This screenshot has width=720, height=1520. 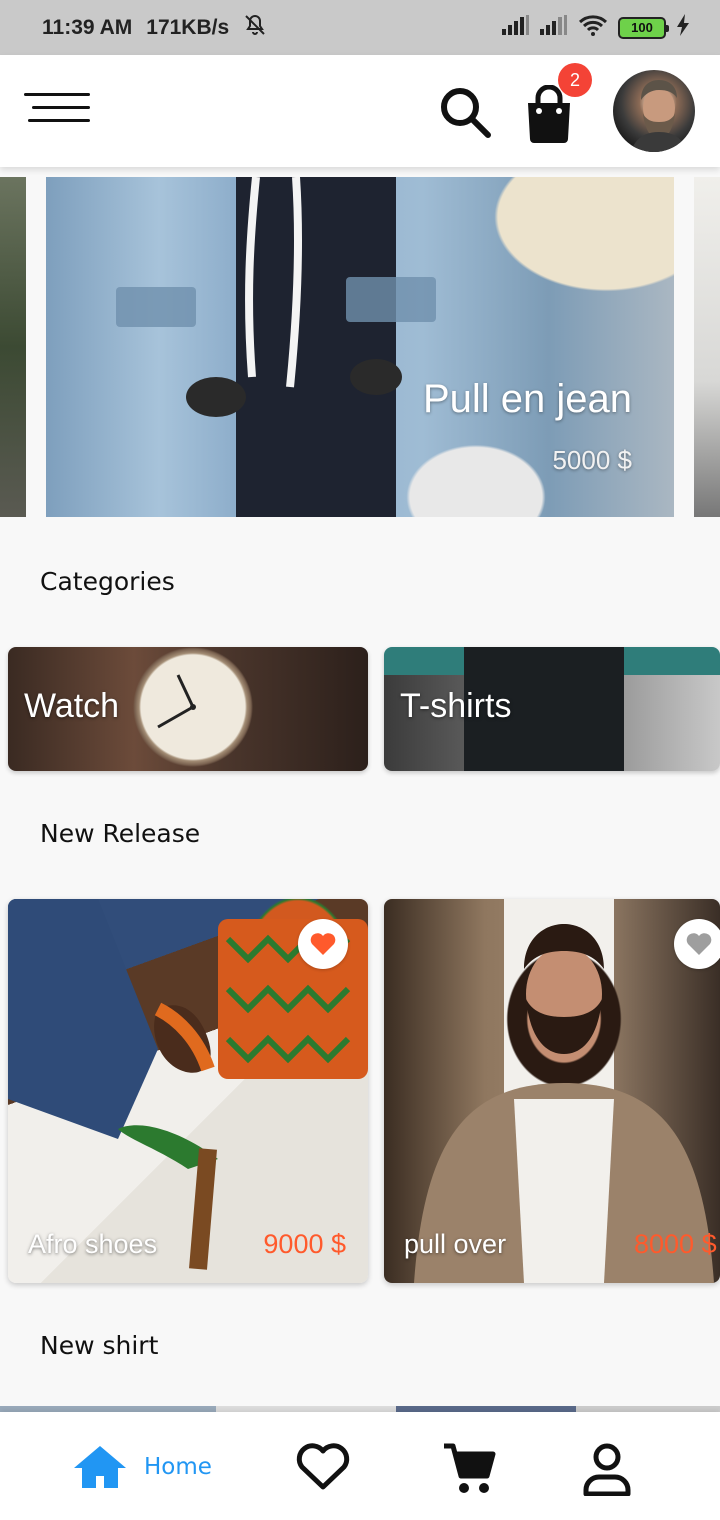 What do you see at coordinates (255, 28) in the screenshot?
I see `bell-off-icon` at bounding box center [255, 28].